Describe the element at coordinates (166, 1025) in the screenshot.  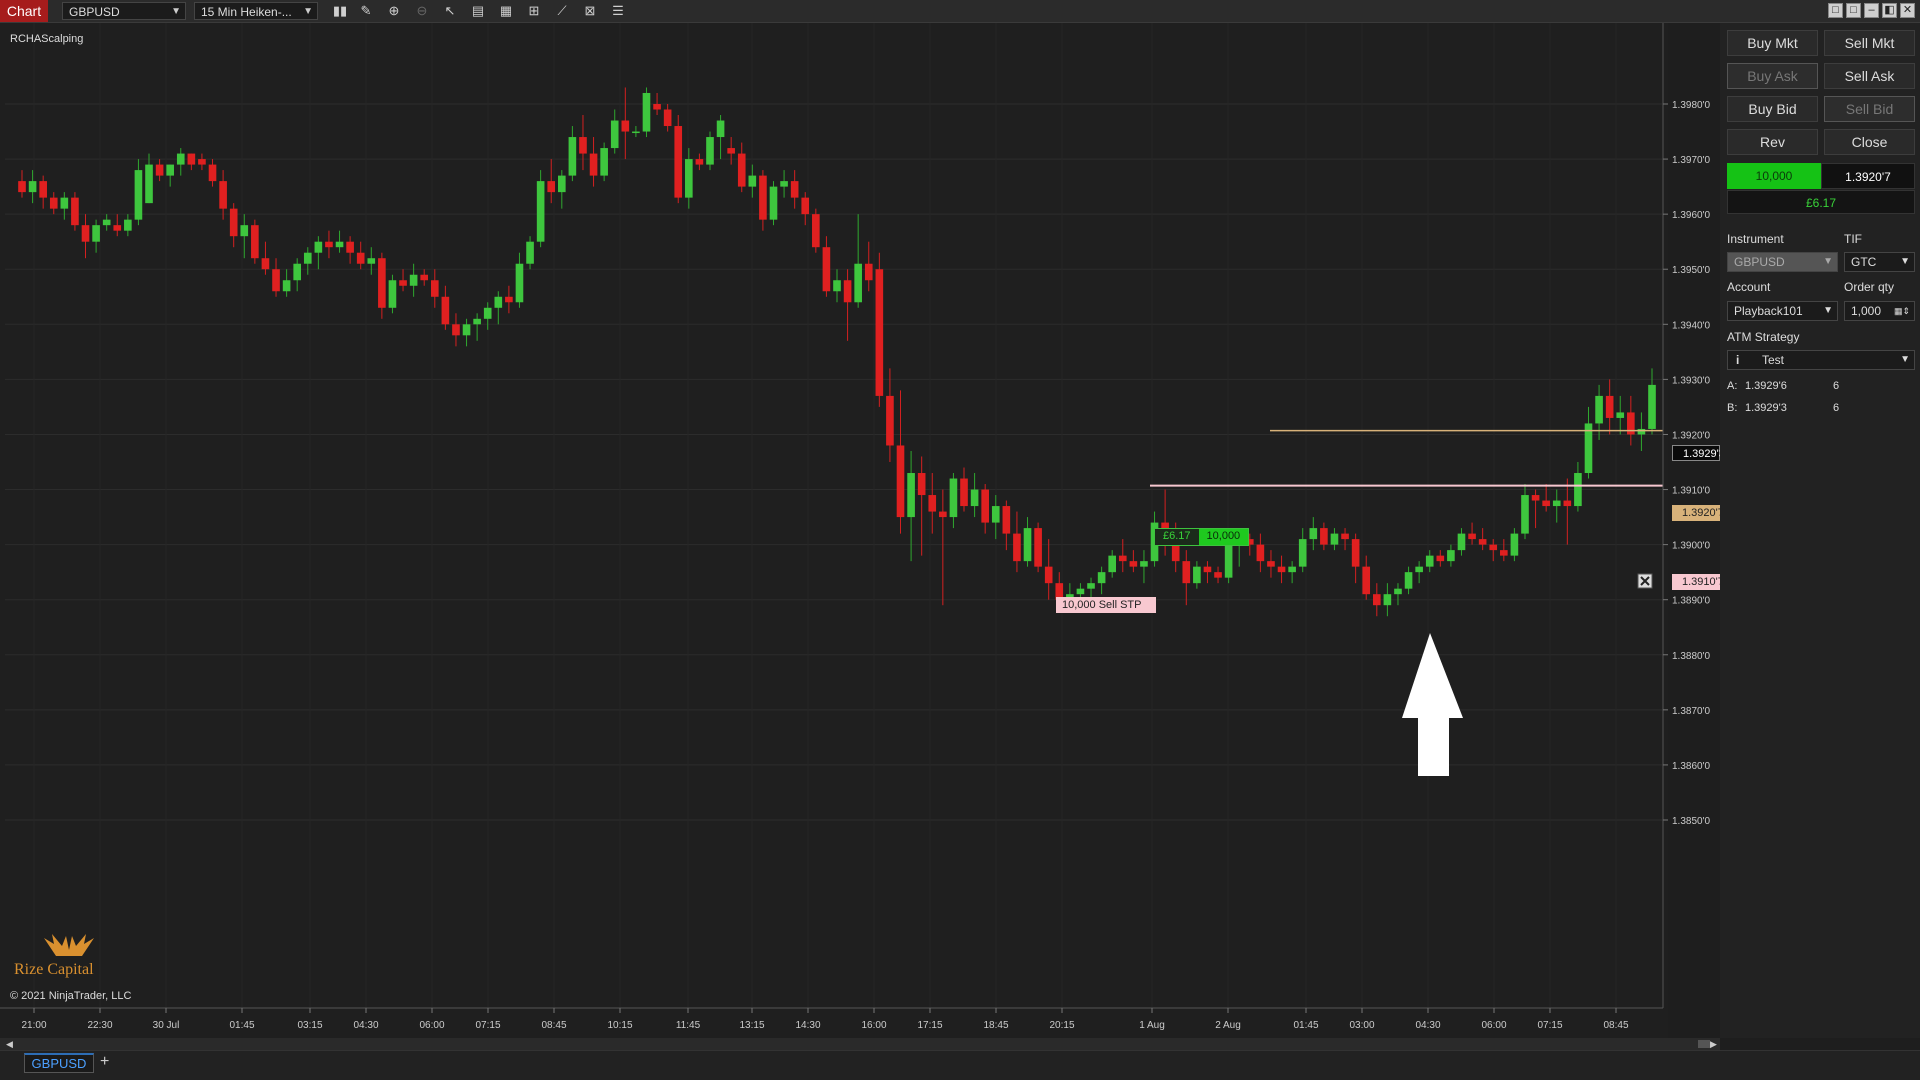
I see `time-tick-label: 30 Jul` at that location.